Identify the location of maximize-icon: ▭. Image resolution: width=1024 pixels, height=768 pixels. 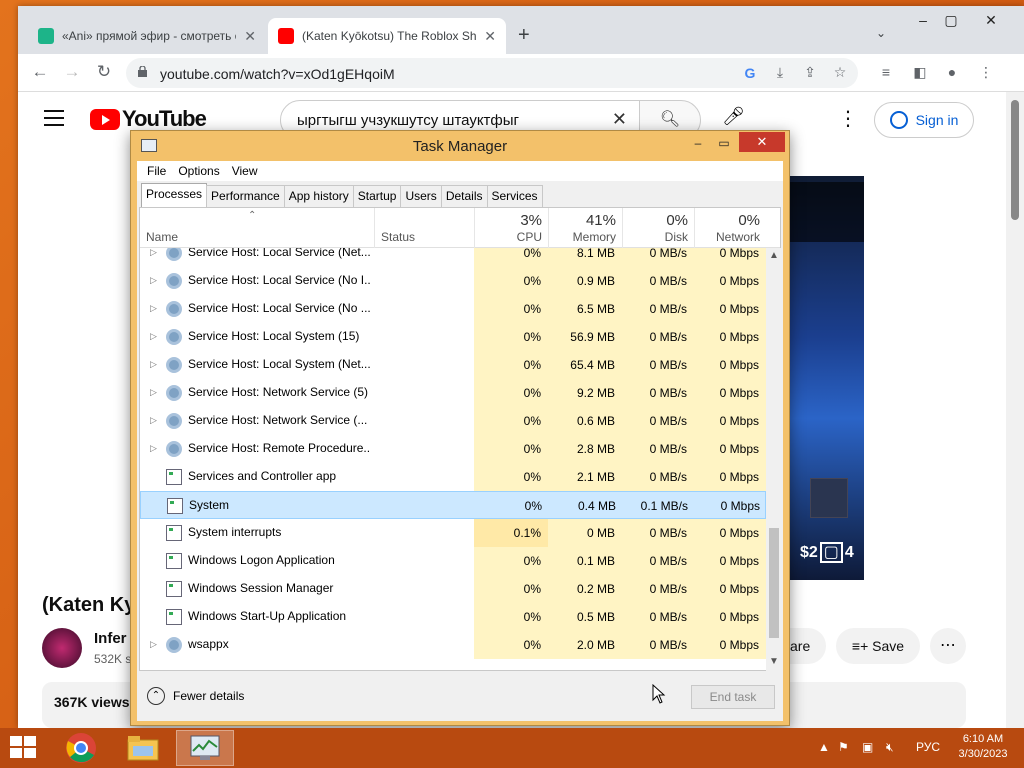
(724, 144).